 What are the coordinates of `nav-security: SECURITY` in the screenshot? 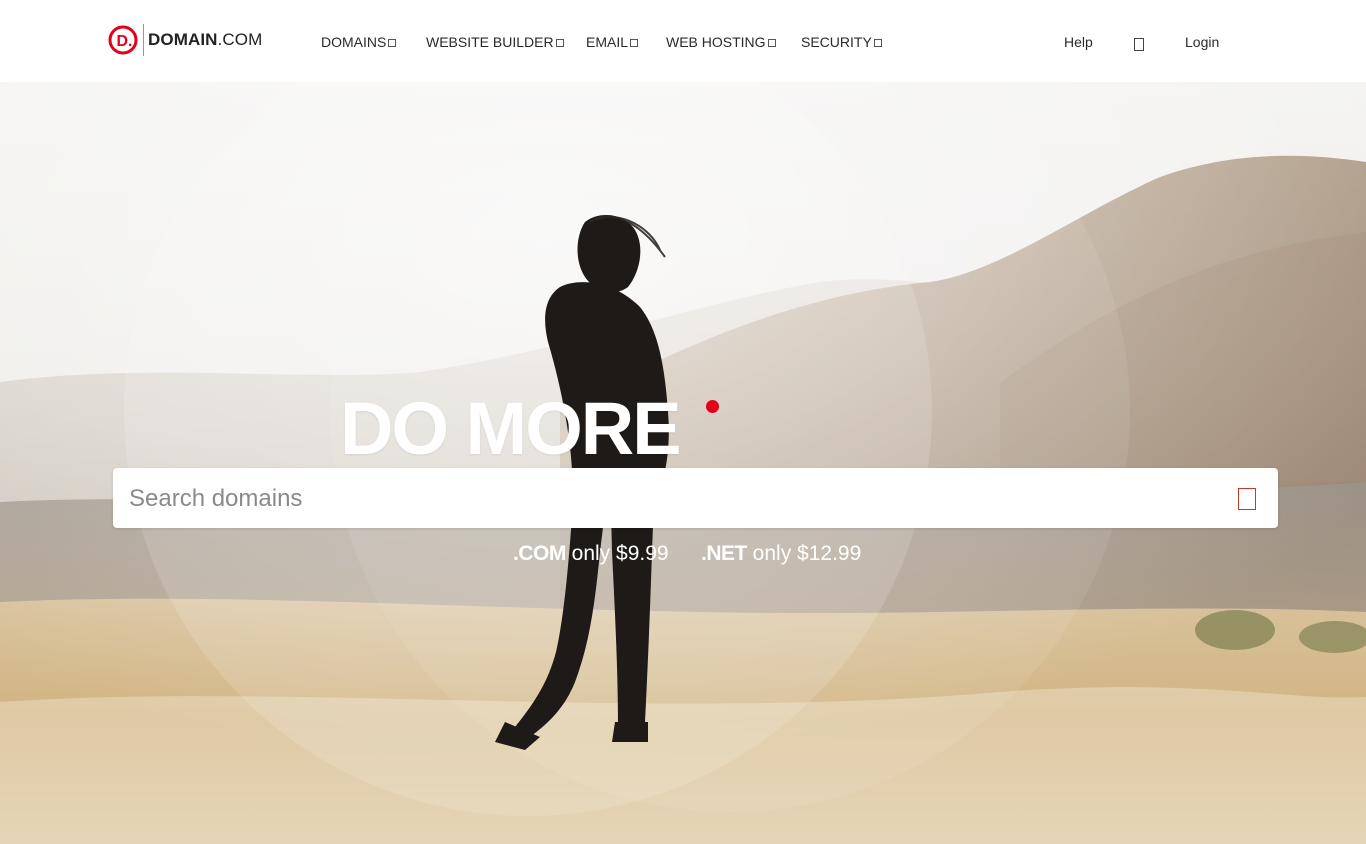 It's located at (841, 42).